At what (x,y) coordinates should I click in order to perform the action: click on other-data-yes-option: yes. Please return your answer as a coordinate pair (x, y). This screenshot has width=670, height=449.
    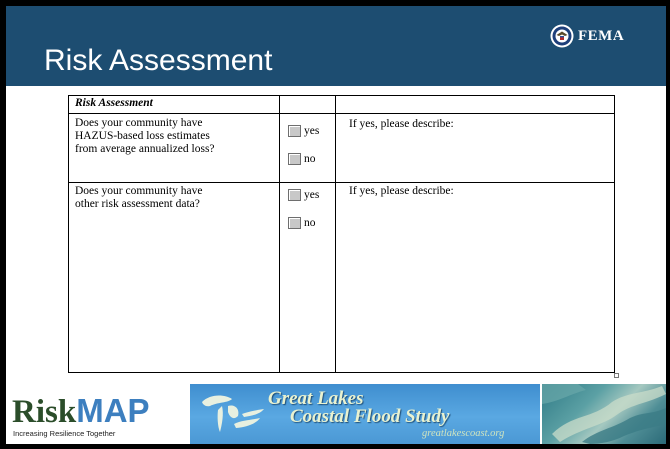
    Looking at the image, I should click on (303, 195).